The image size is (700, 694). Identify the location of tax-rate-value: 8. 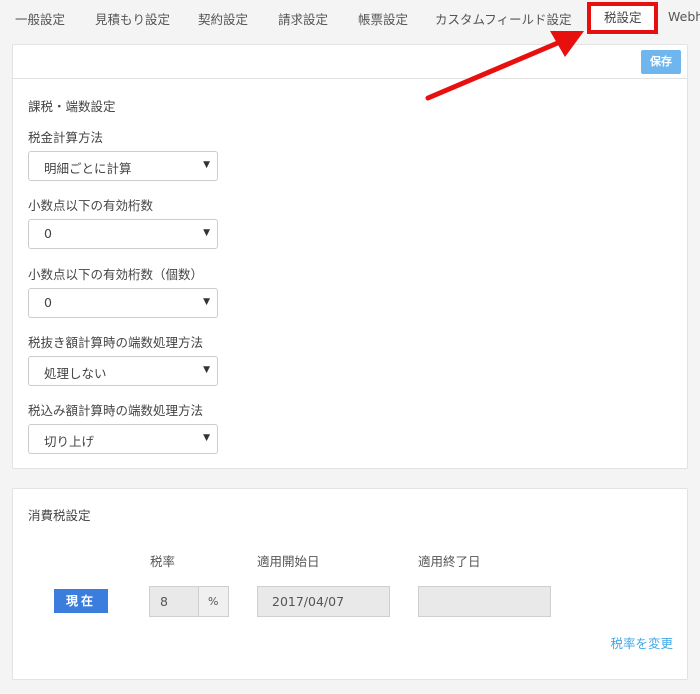
(164, 601).